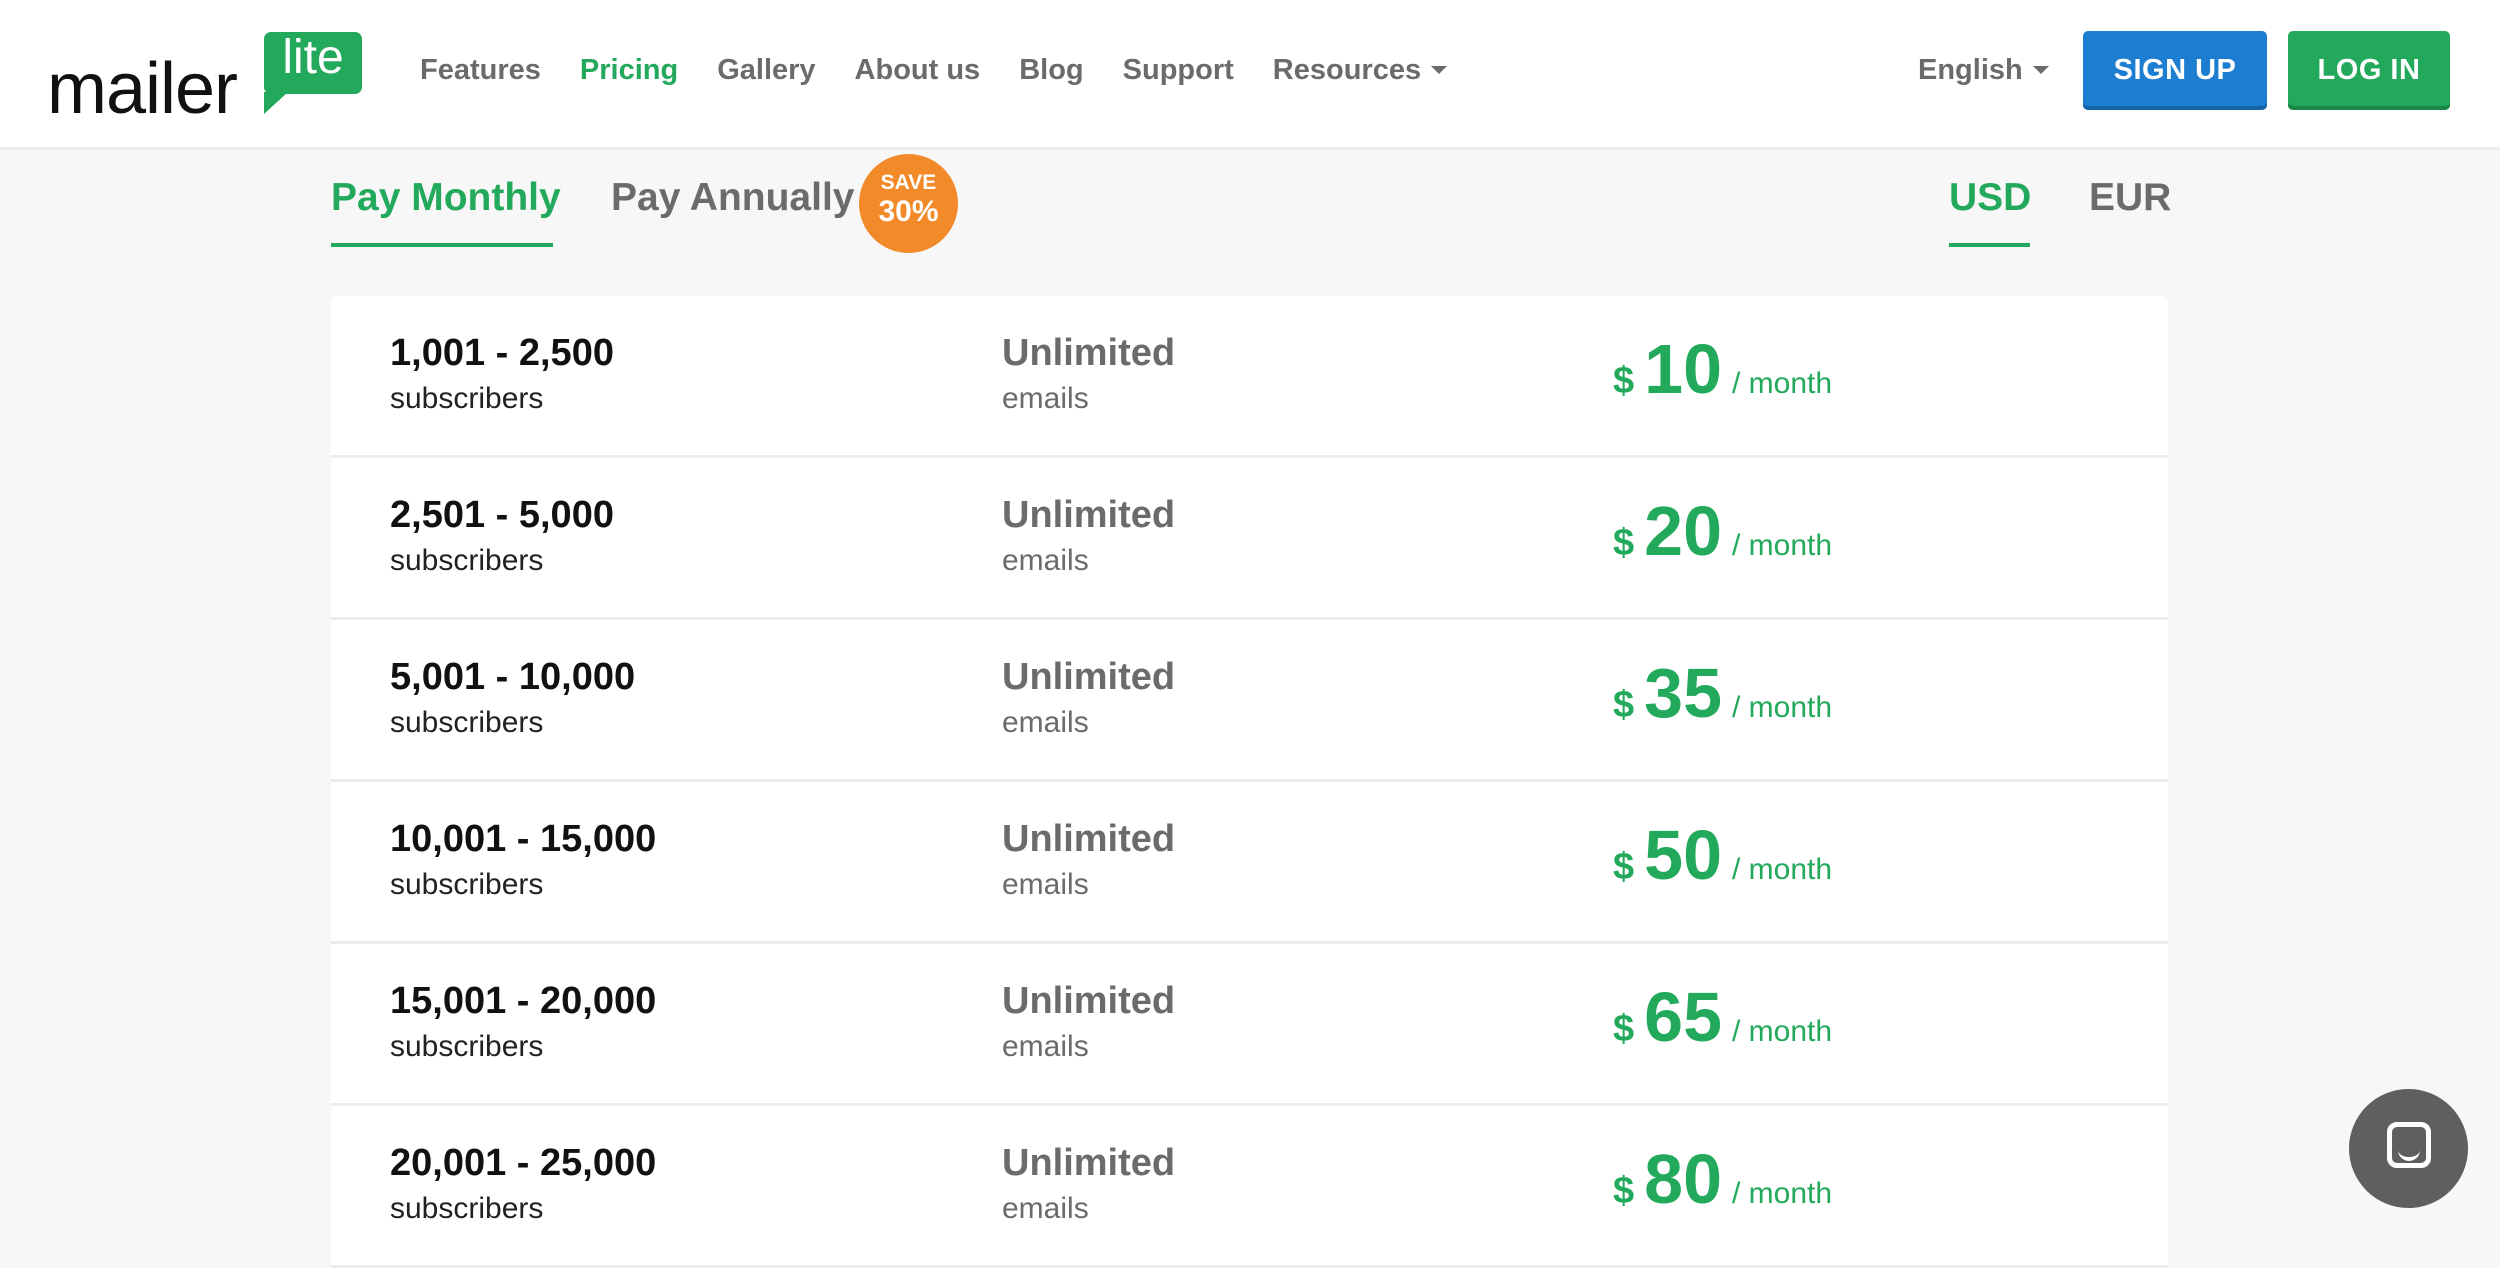  What do you see at coordinates (766, 70) in the screenshot?
I see `nav-gallery: Gallery` at bounding box center [766, 70].